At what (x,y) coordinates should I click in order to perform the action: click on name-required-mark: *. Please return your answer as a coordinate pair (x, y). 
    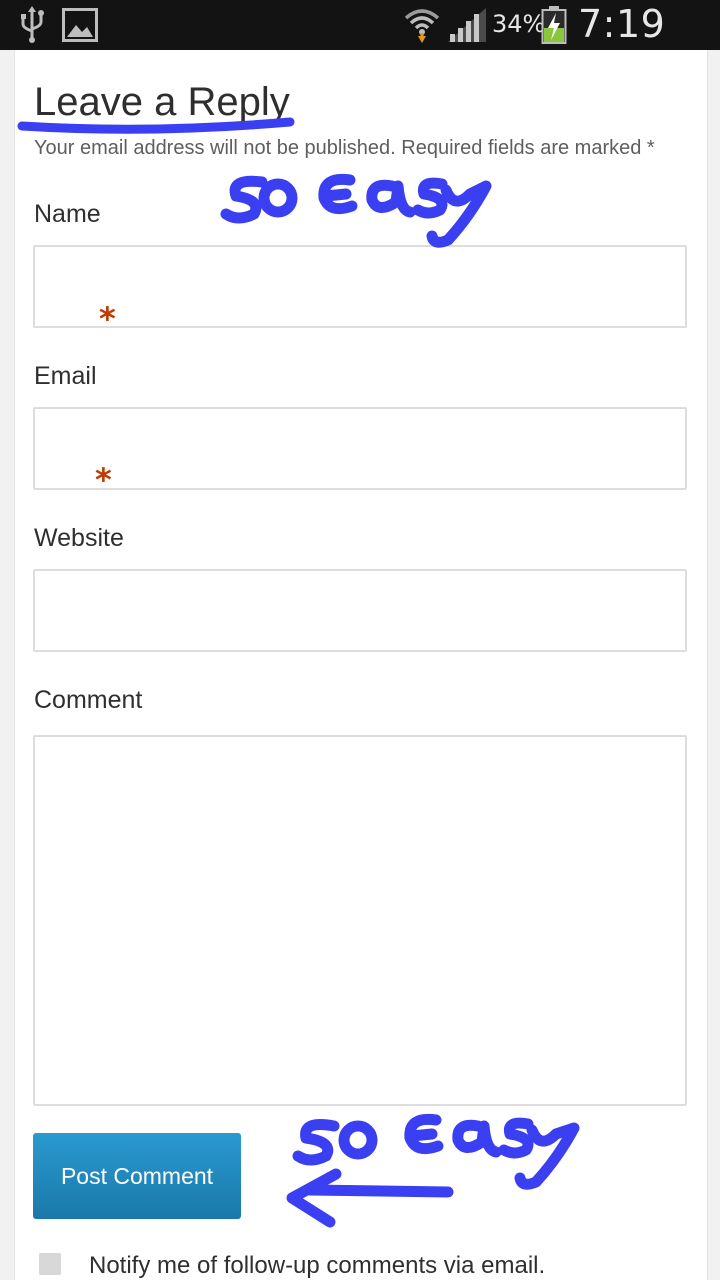
    Looking at the image, I should click on (107, 319).